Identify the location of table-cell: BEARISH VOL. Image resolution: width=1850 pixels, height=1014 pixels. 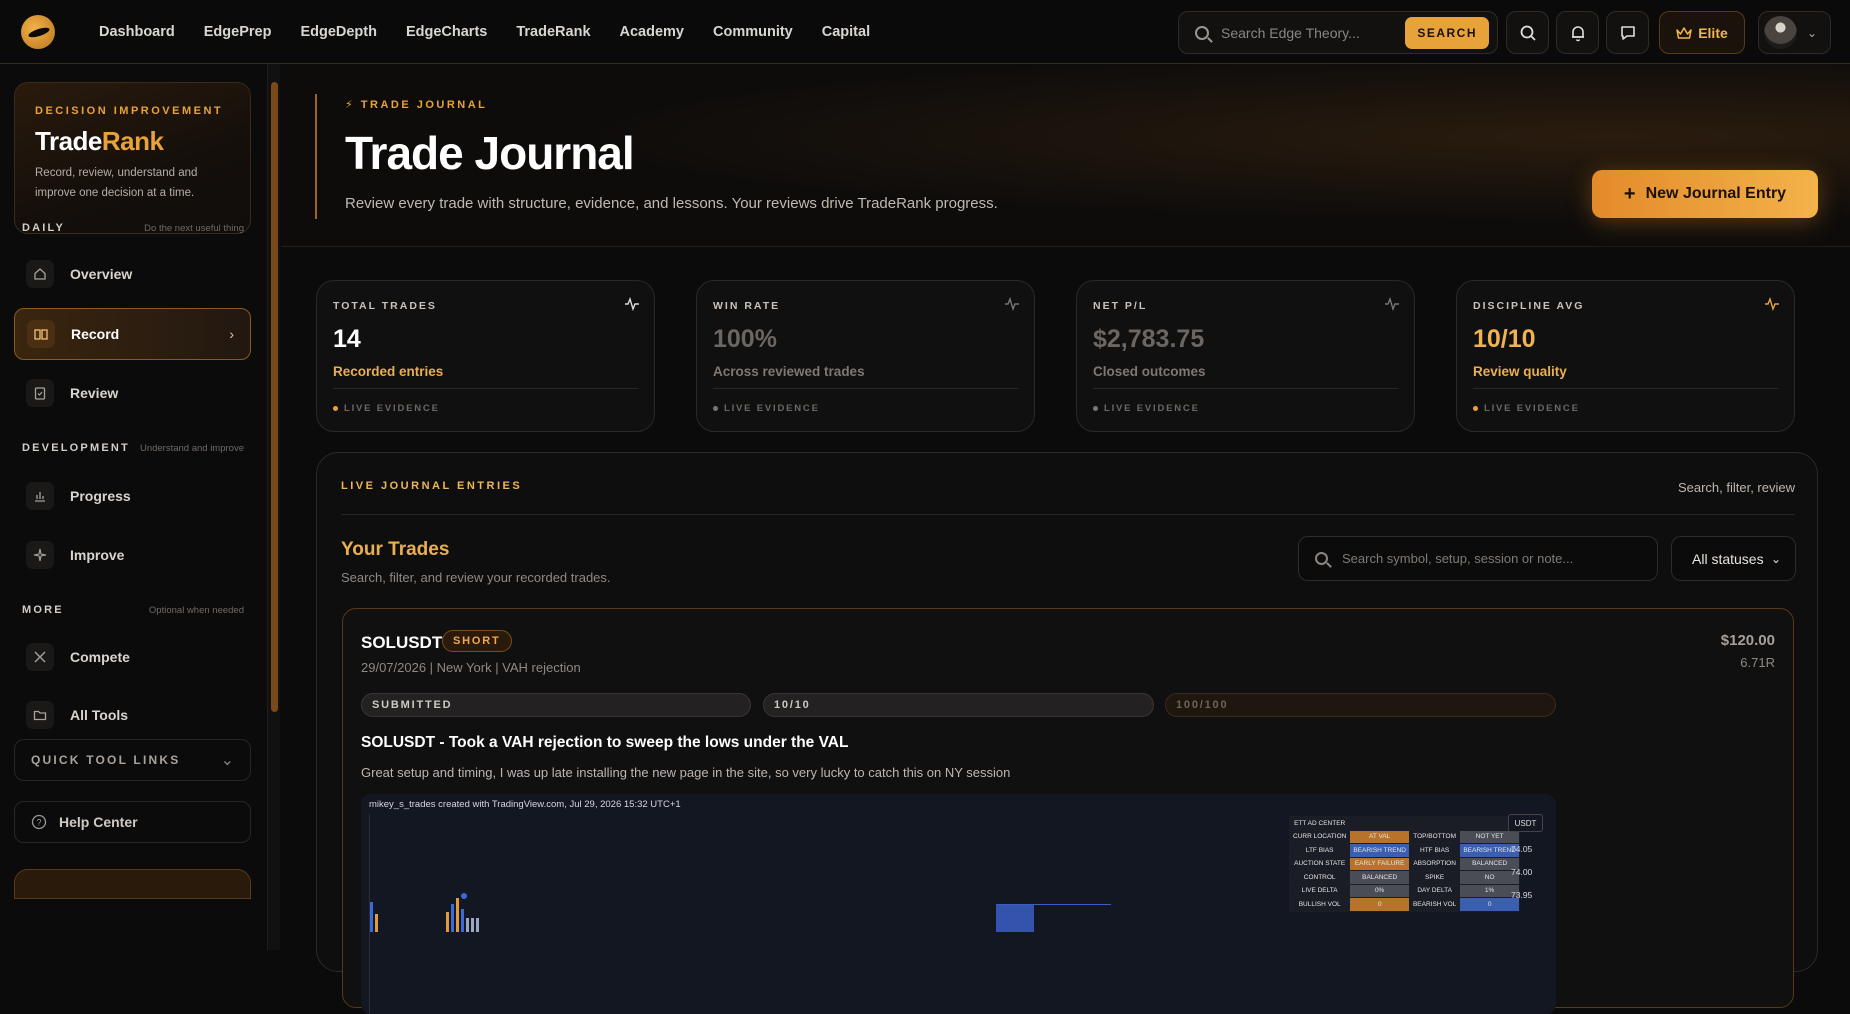
(1434, 904).